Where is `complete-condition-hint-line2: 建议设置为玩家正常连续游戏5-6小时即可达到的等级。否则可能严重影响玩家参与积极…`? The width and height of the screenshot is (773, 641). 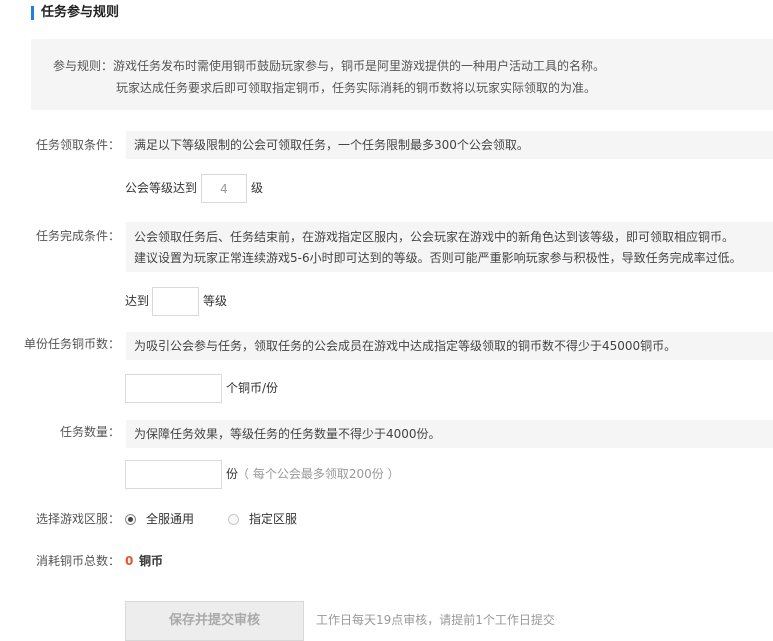 complete-condition-hint-line2: 建议设置为玩家正常连续游戏5-6小时即可达到的等级。否则可能严重影响玩家参与积极… is located at coordinates (438, 258).